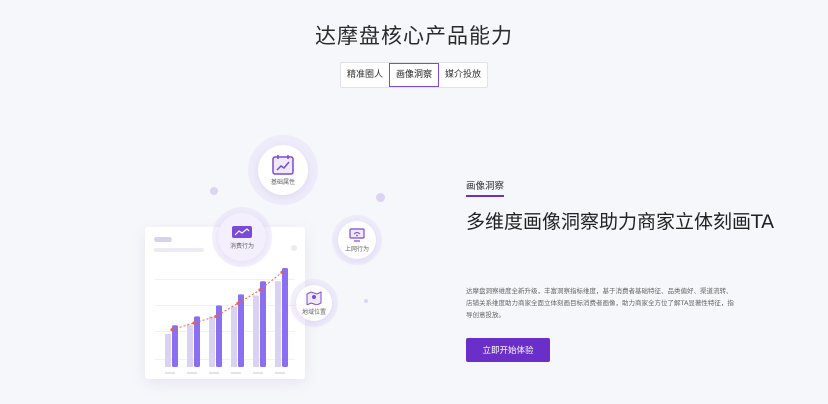 This screenshot has height=404, width=828. Describe the element at coordinates (485, 196) in the screenshot. I see `tag-underline` at that location.